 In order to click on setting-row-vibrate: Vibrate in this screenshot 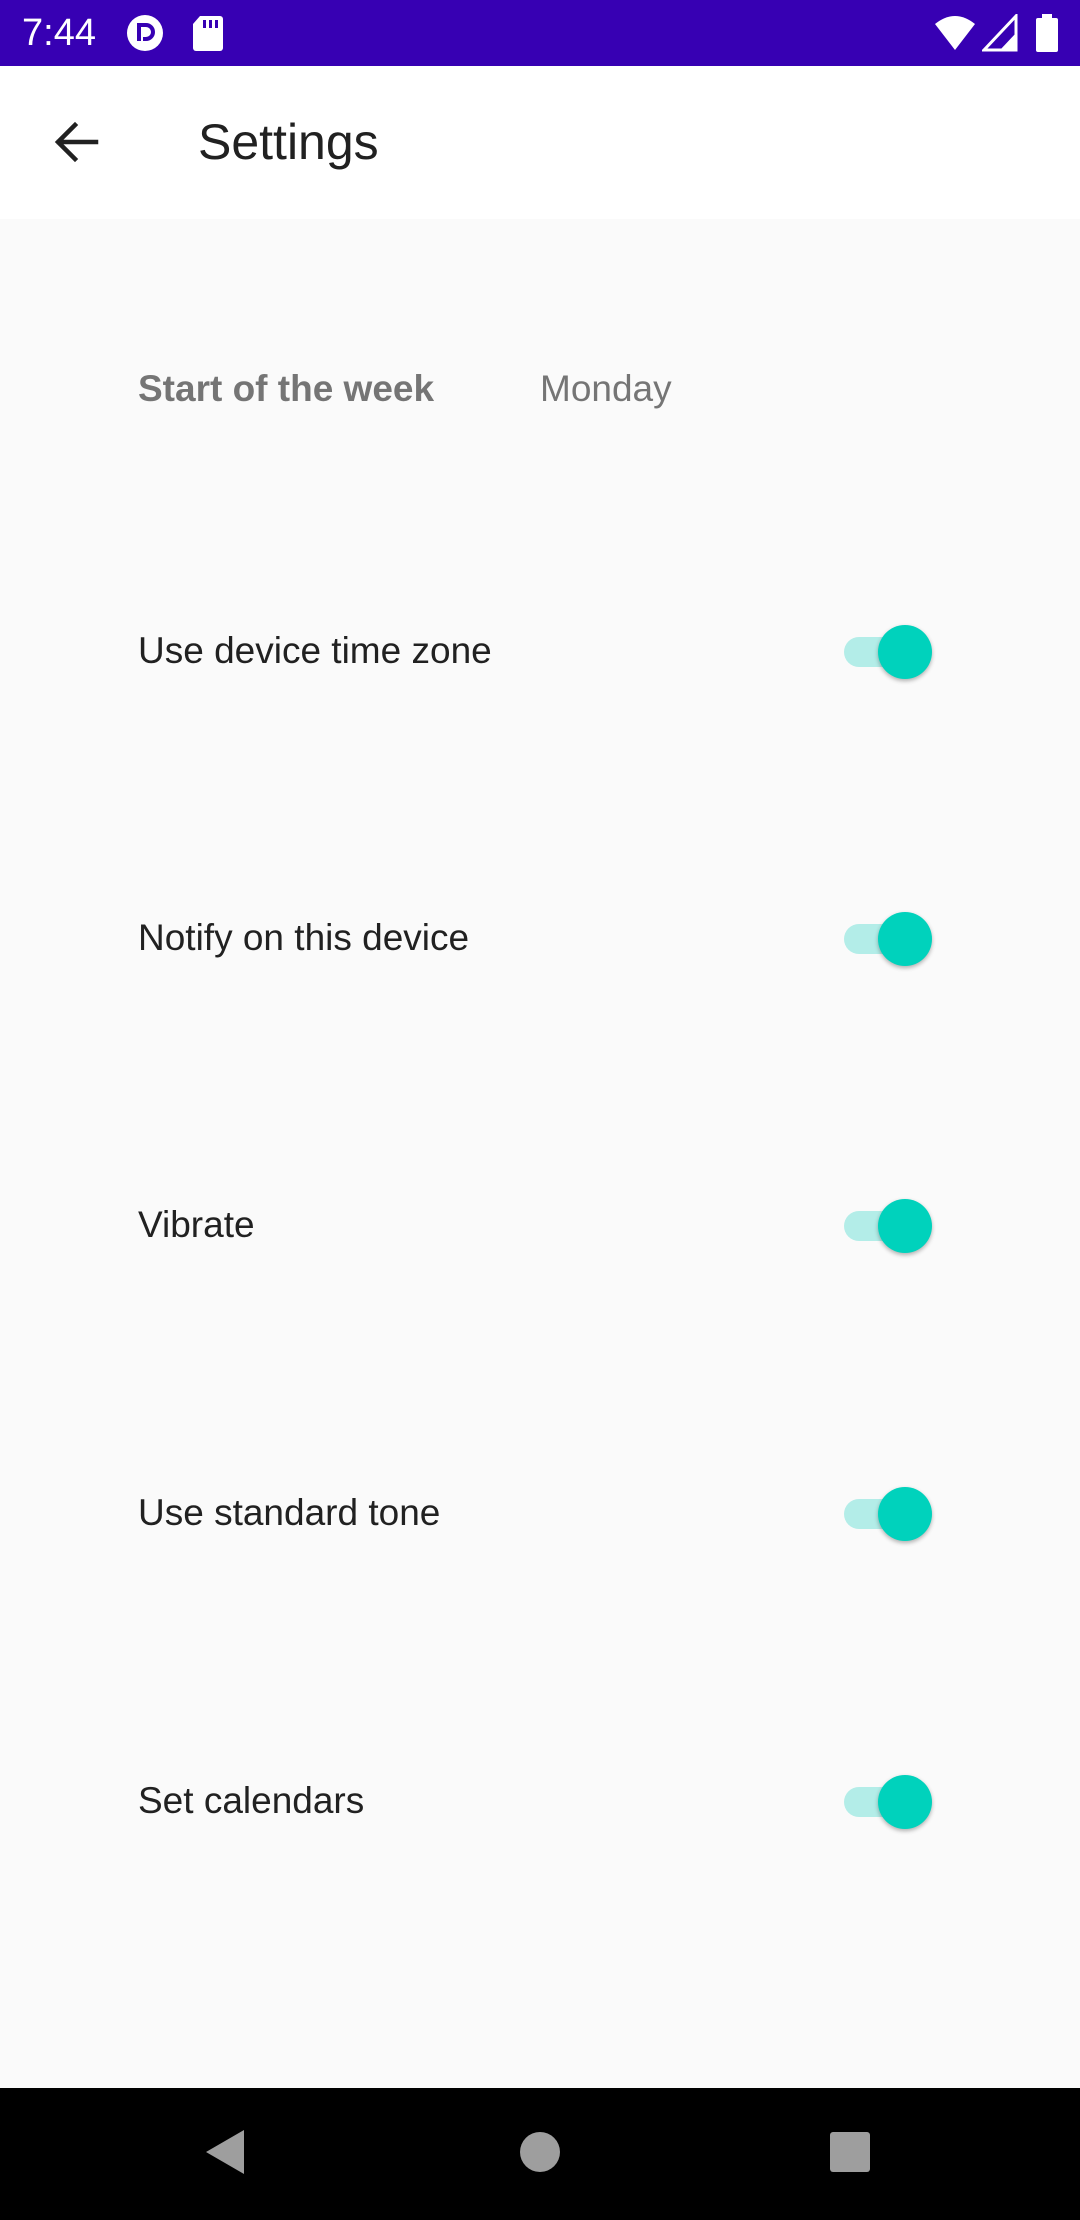, I will do `click(540, 1225)`.